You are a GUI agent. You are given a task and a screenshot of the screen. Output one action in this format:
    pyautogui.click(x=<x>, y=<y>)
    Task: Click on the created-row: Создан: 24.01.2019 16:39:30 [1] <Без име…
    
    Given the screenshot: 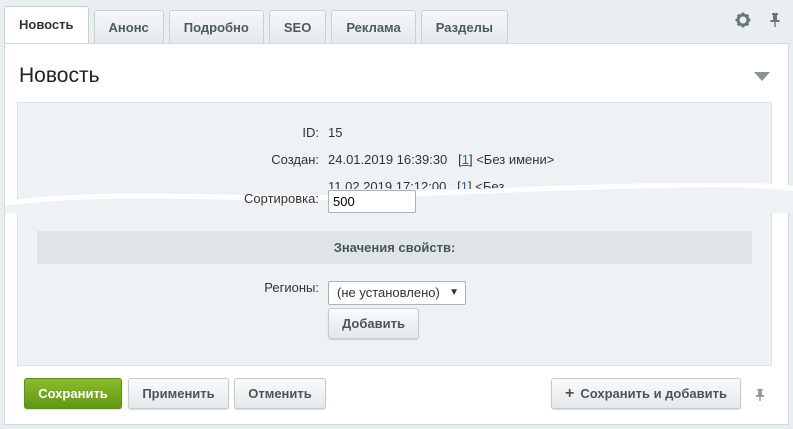 What is the action you would take?
    pyautogui.click(x=394, y=162)
    